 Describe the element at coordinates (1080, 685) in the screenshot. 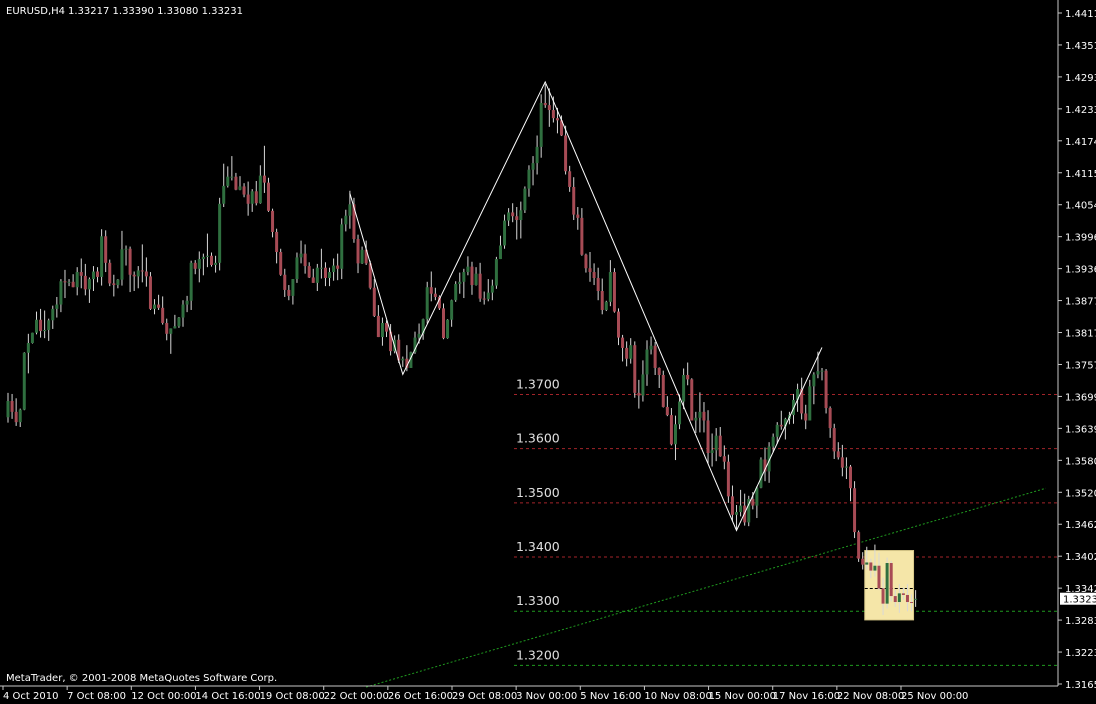

I see `y-tick-label: 1.31650` at that location.